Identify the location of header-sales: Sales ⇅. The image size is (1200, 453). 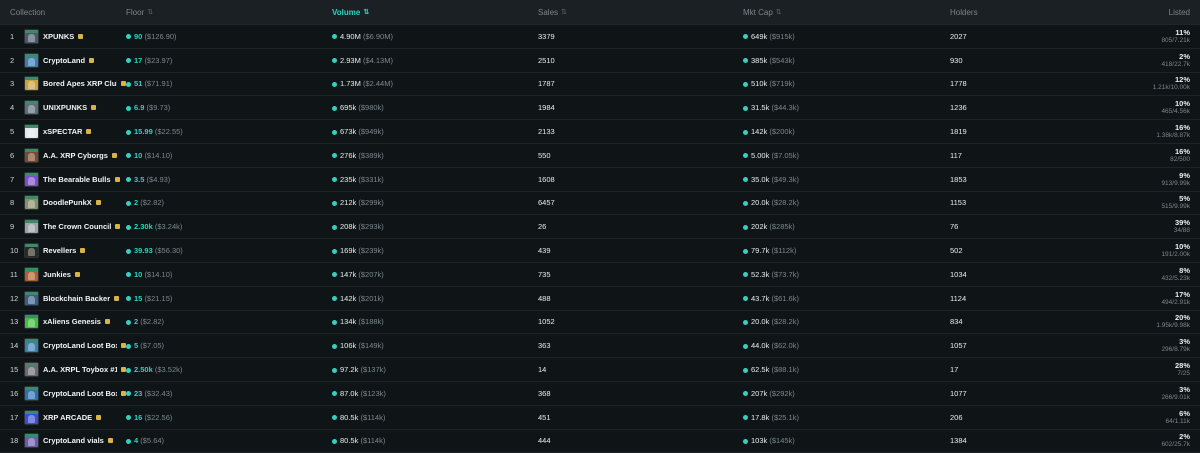
(640, 12).